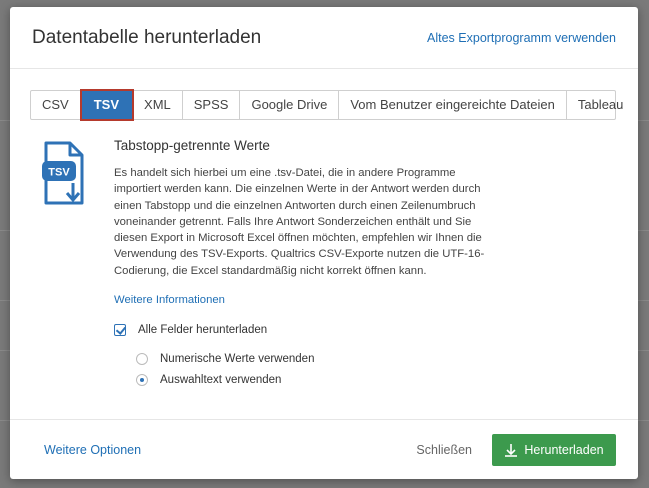  I want to click on dialog-footer: Weitere Optionen Schließen Herunterladen, so click(324, 449).